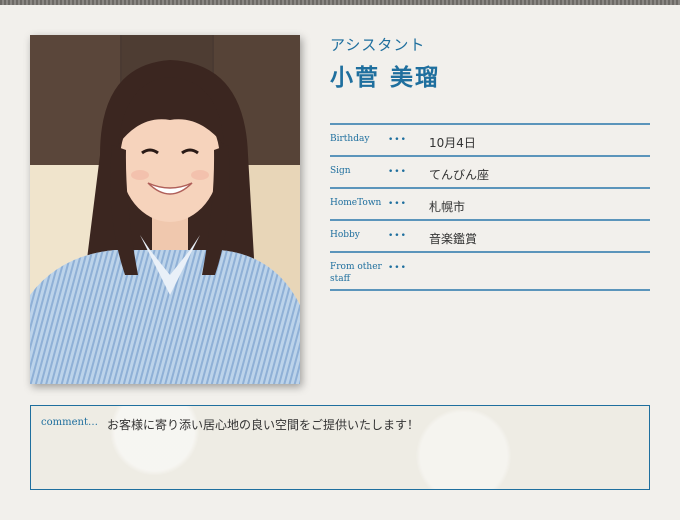  What do you see at coordinates (490, 235) in the screenshot?
I see `profile-row-hobby: Hobby ••• 音楽鑑賞` at bounding box center [490, 235].